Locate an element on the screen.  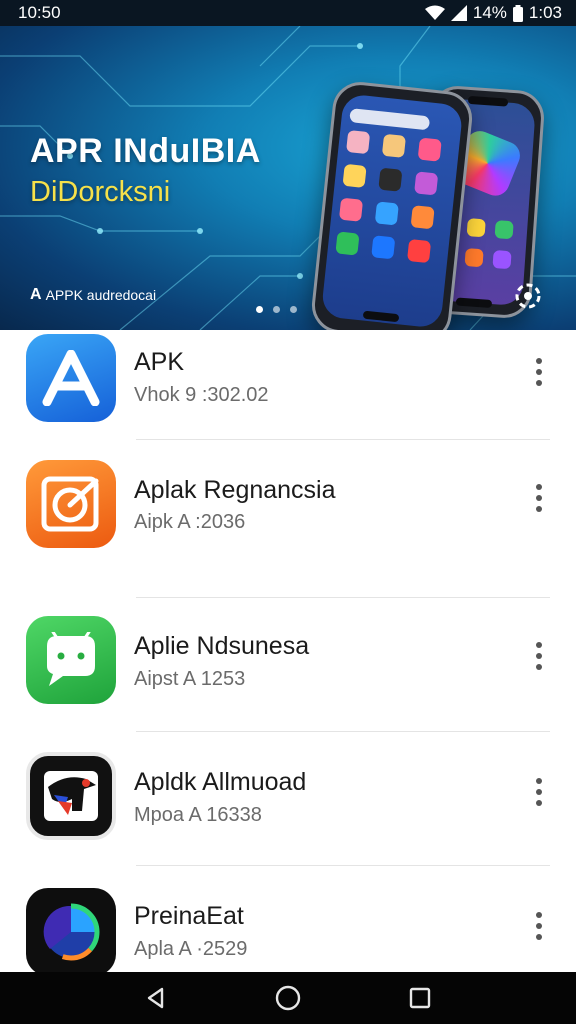
app-meta: Vhok 9 :302.02 is located at coordinates (201, 395).